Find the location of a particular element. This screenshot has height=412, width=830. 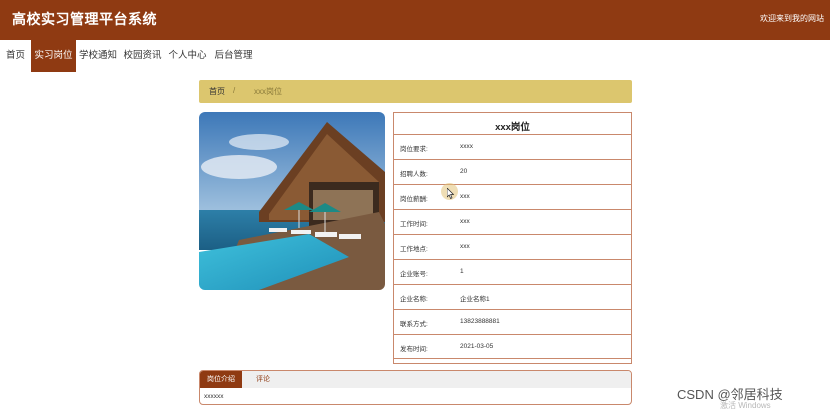

detail-label: 发布时间: is located at coordinates (414, 349).